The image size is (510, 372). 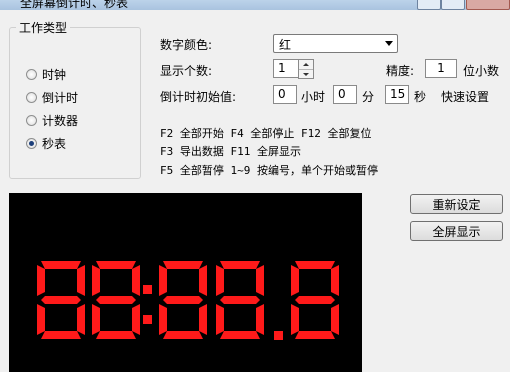 I want to click on digit-3-segment-c, so click(x=203, y=319).